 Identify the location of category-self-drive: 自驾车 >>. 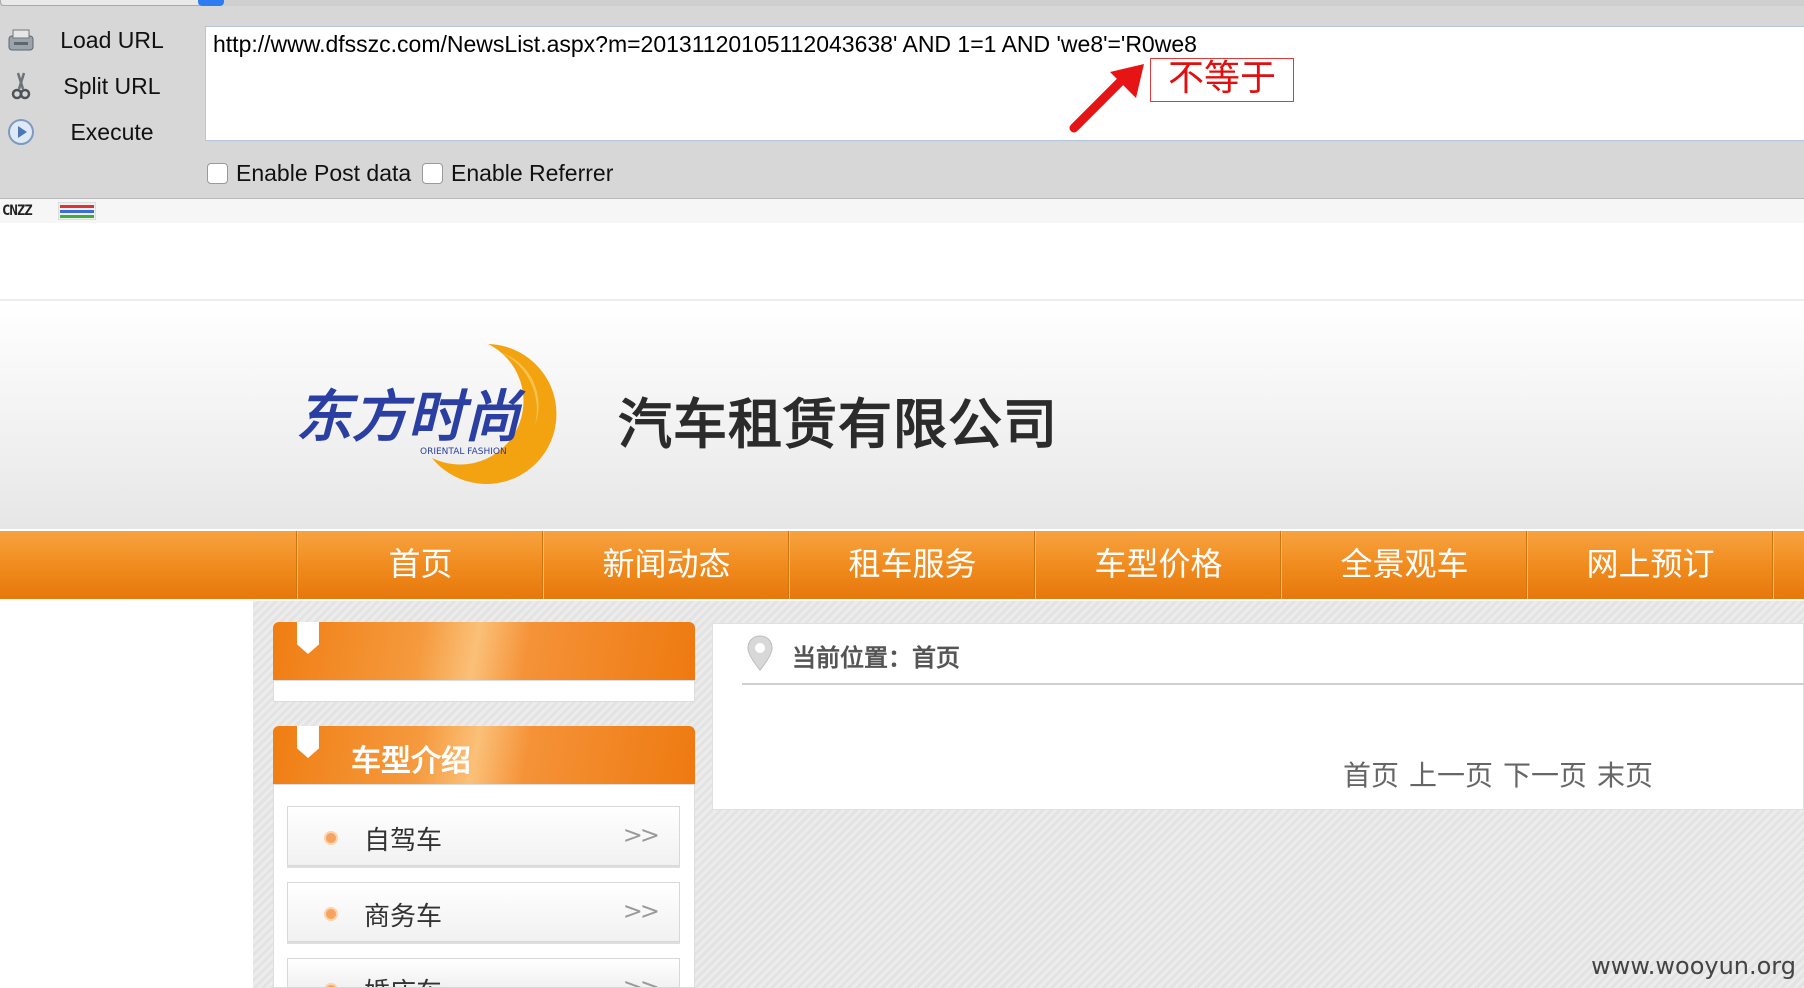
(483, 836).